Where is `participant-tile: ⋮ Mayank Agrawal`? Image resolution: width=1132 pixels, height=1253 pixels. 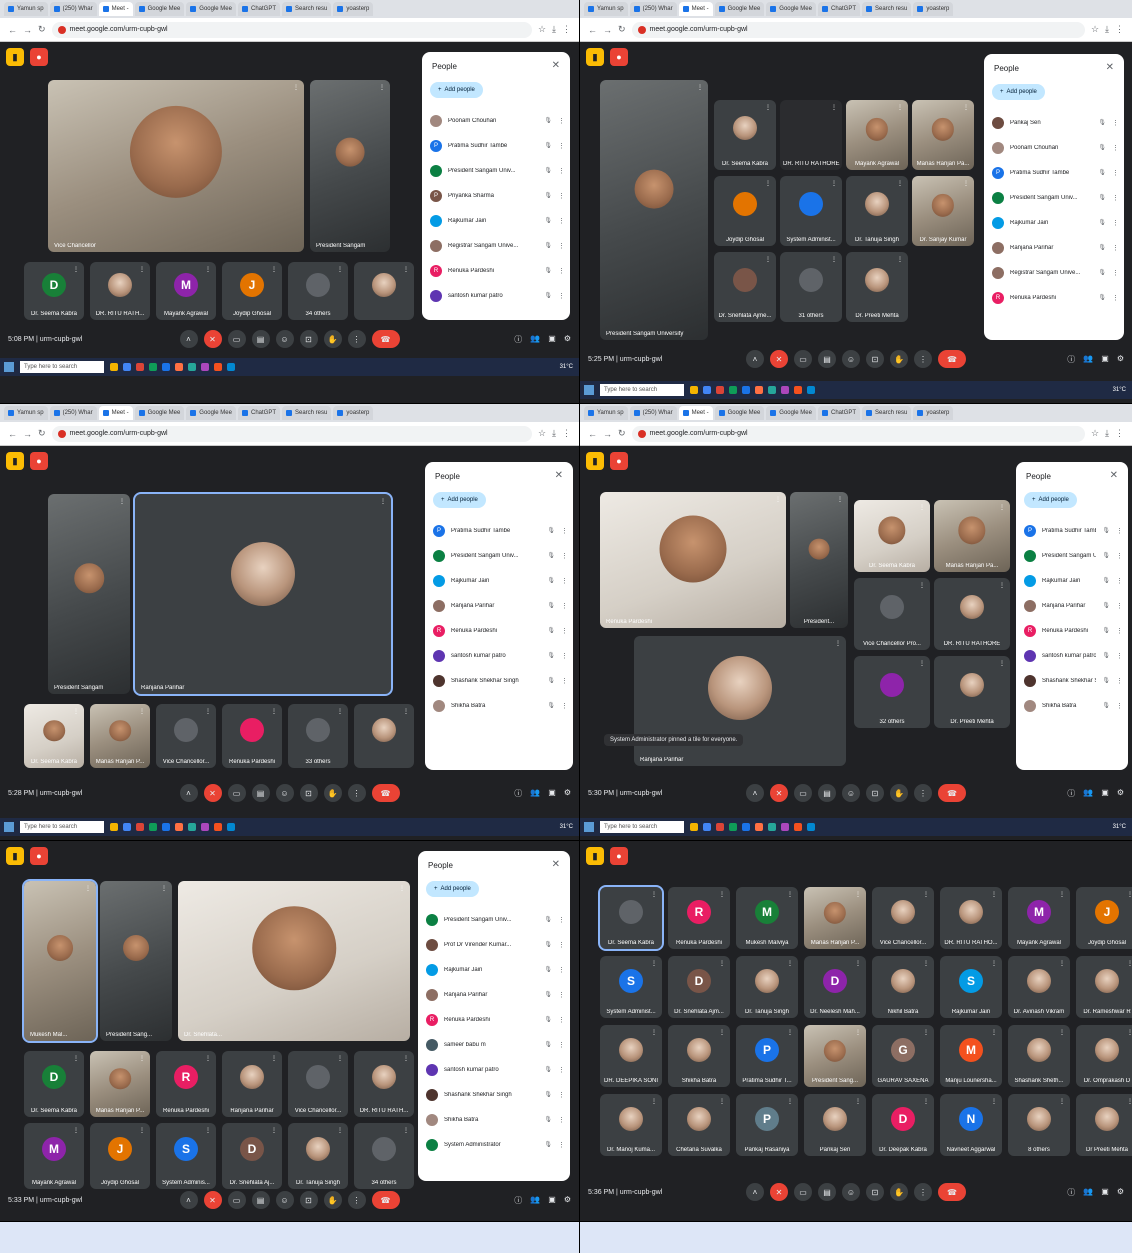
participant-tile: ⋮ Mayank Agrawal is located at coordinates (877, 135).